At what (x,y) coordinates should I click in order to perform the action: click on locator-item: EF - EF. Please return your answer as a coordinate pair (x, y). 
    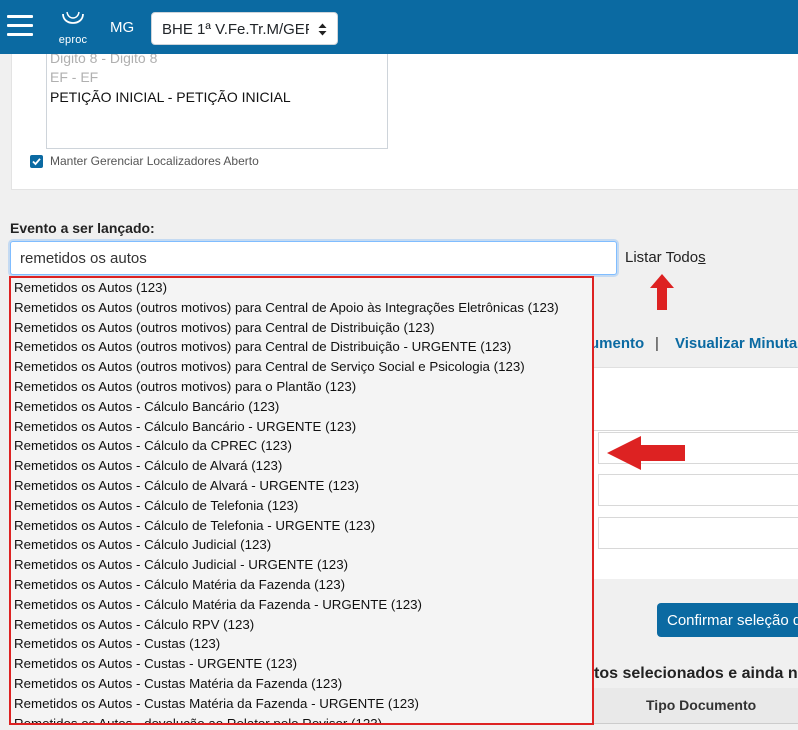
    Looking at the image, I should click on (74, 77).